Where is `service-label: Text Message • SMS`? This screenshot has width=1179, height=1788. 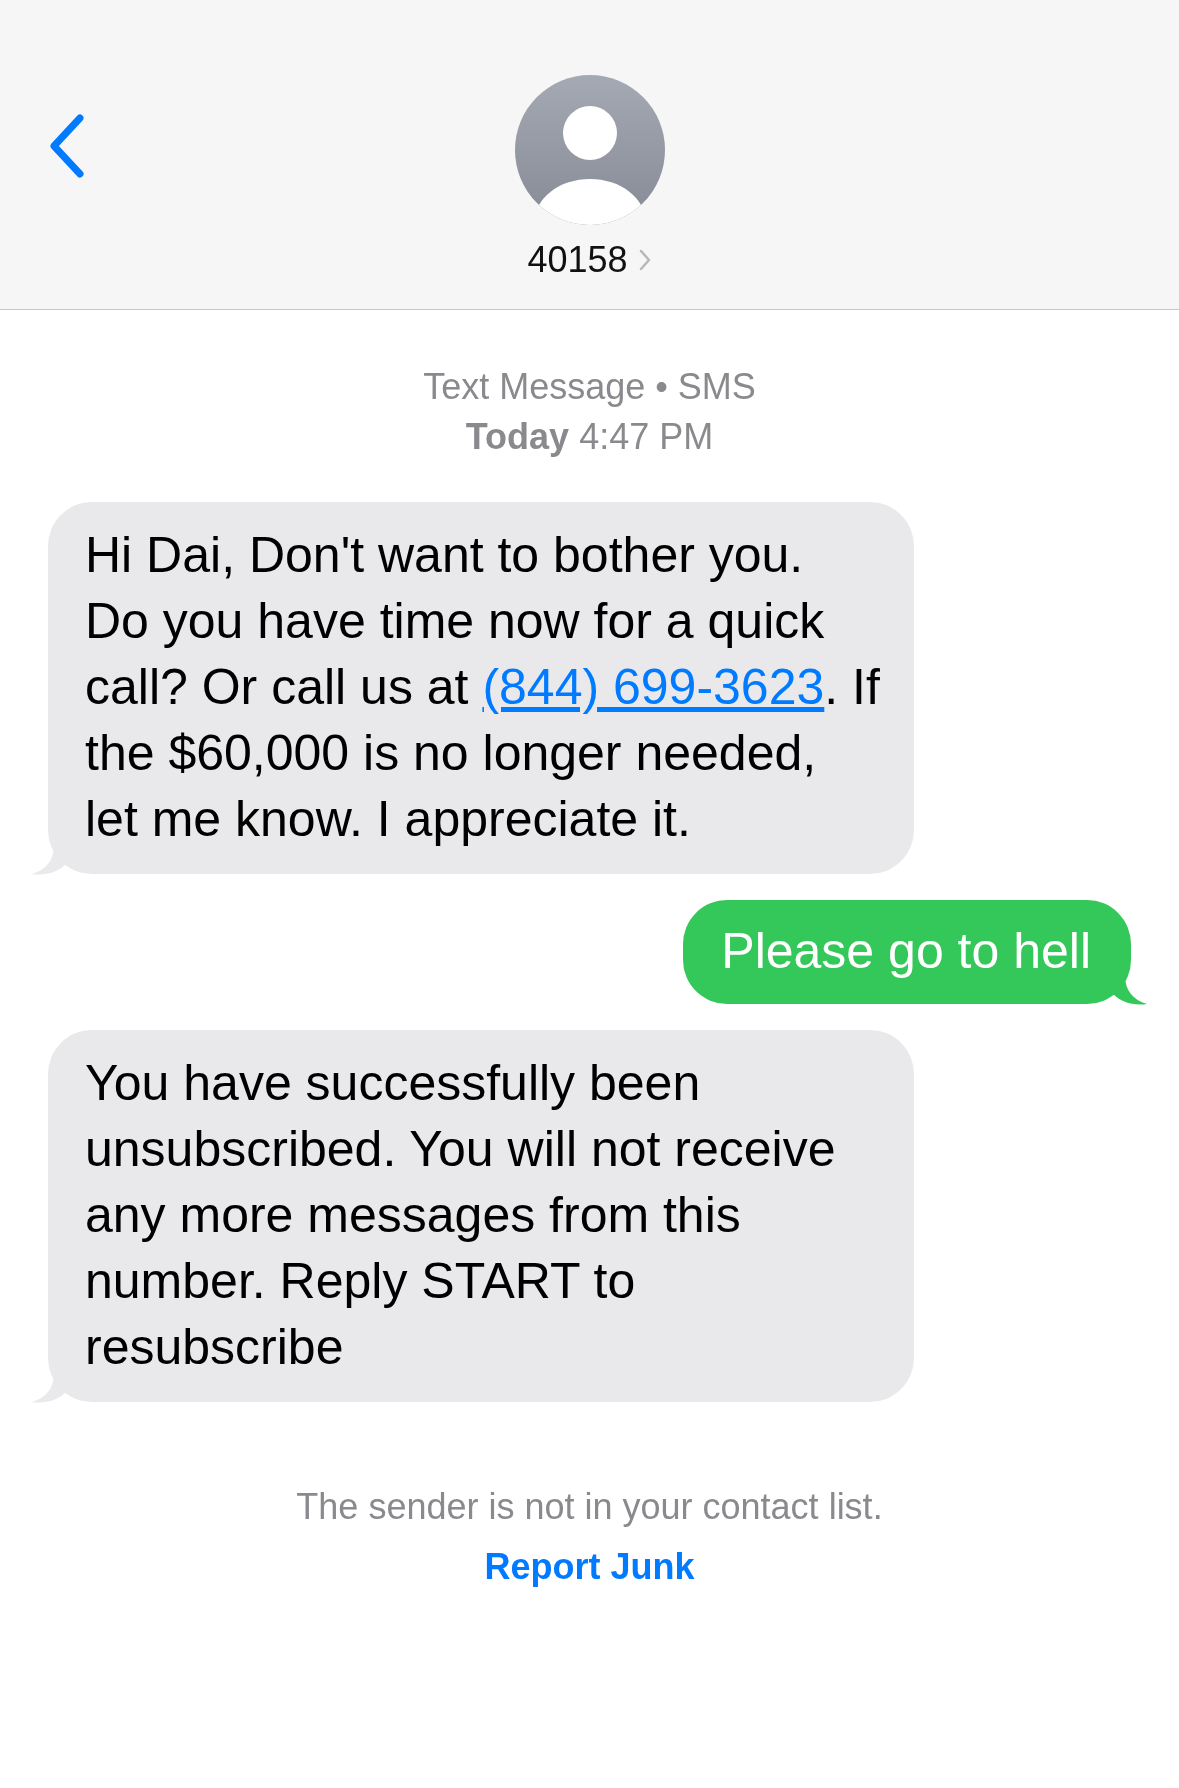
service-label: Text Message • SMS is located at coordinates (589, 387).